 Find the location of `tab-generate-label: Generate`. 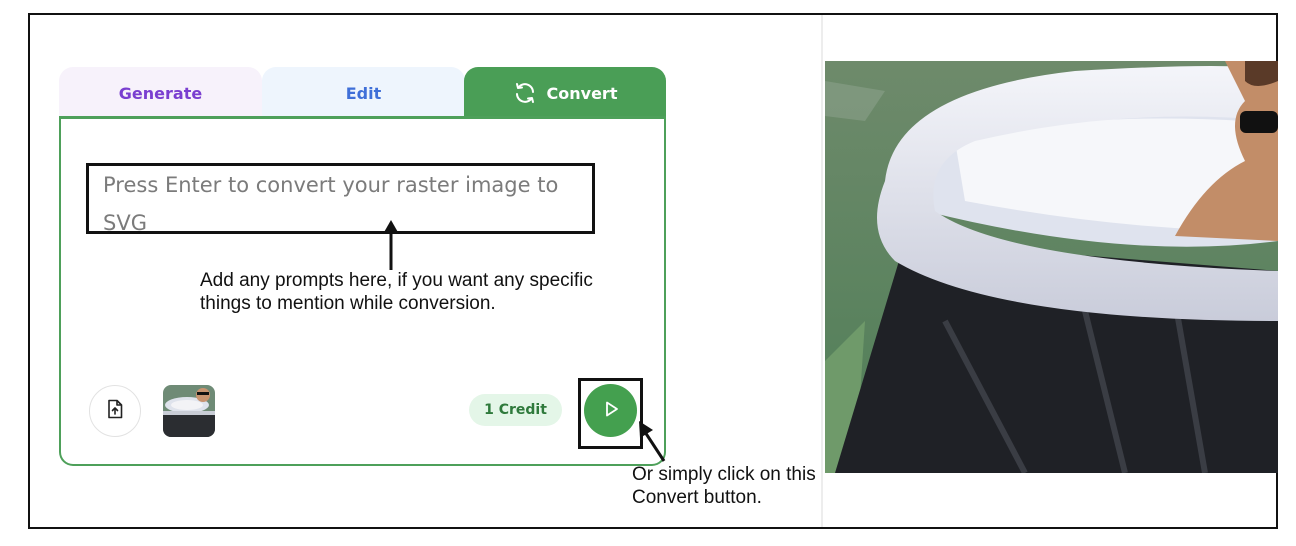

tab-generate-label: Generate is located at coordinates (160, 93).